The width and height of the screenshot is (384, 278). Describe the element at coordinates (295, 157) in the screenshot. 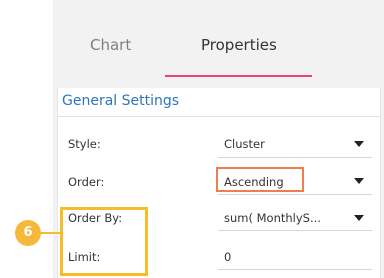

I see `style-select-underline` at that location.